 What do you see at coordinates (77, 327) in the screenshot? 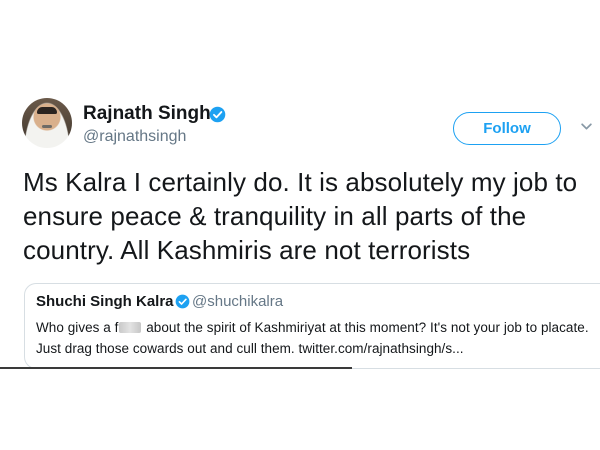
I see `quoted-text-start: Who gives a f` at bounding box center [77, 327].